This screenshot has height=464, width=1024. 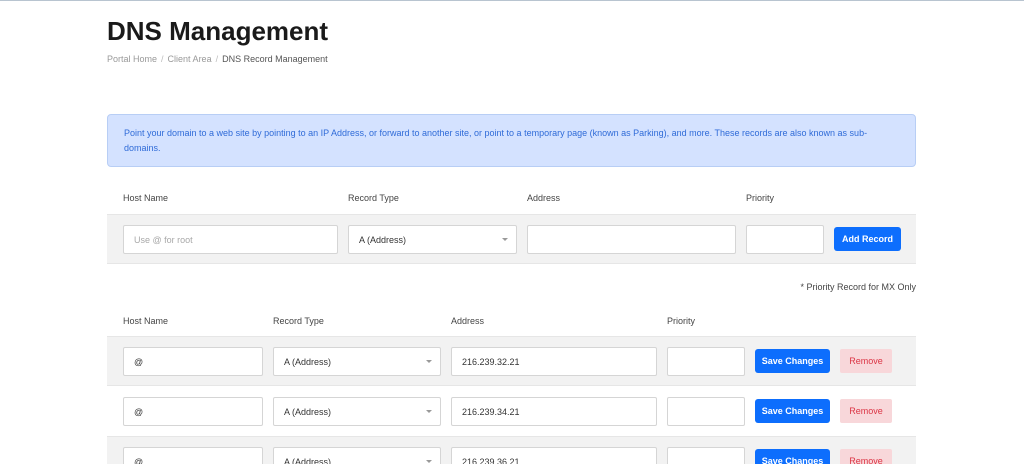 I want to click on host-column-header: Host Name, so click(x=146, y=321).